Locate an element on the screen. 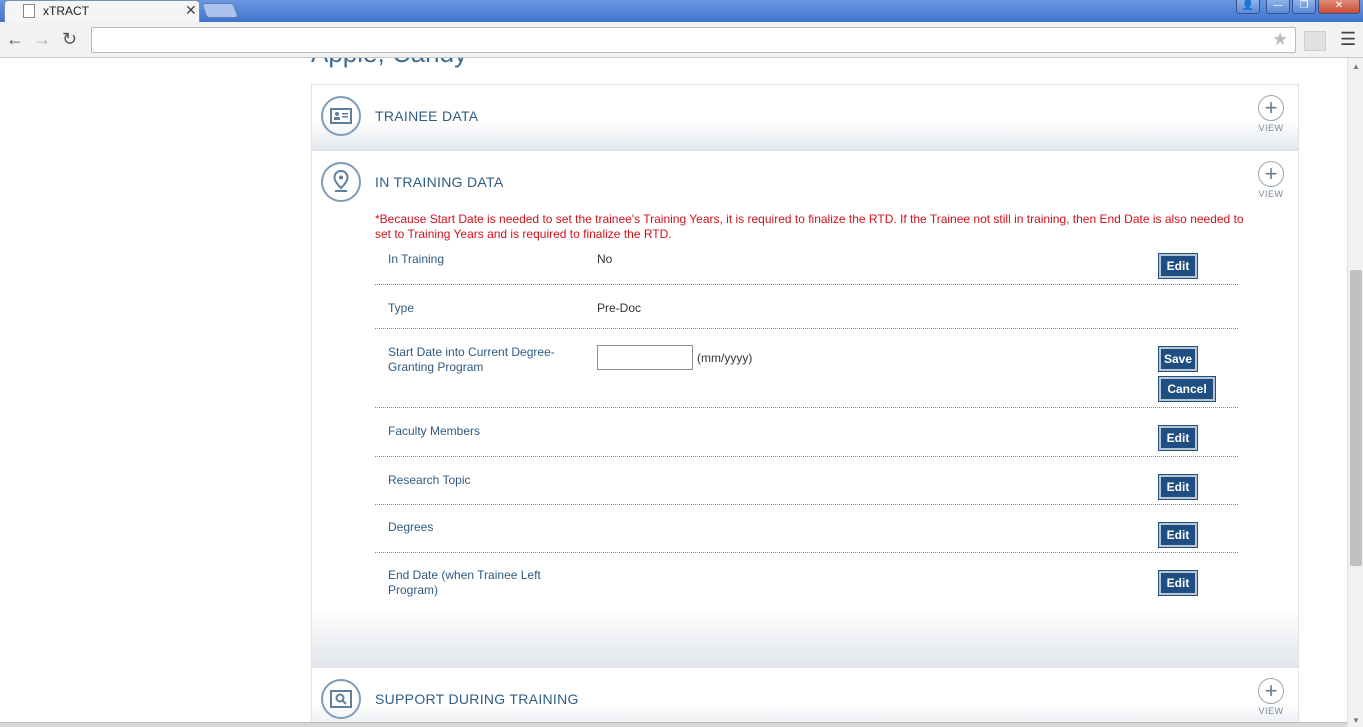 This screenshot has height=727, width=1363. browser-toolbar: ← → ↻ ★ ☰ is located at coordinates (681, 40).